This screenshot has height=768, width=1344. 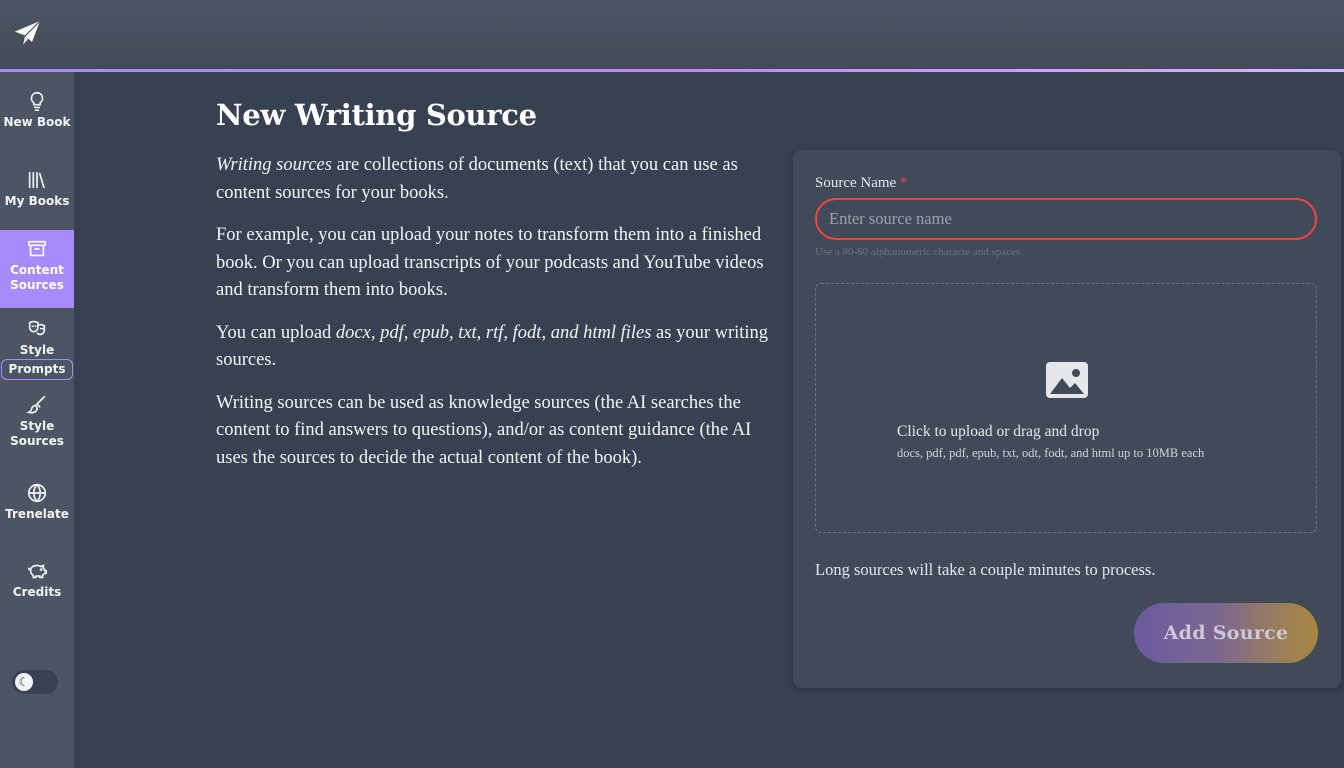 I want to click on add-source-button: Add Source, so click(x=1226, y=633).